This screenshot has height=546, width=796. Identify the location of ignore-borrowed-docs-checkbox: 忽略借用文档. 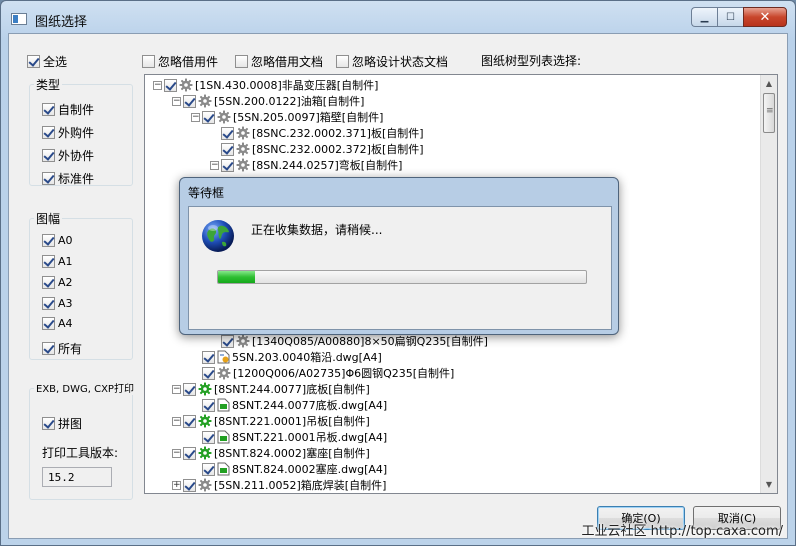
(279, 61).